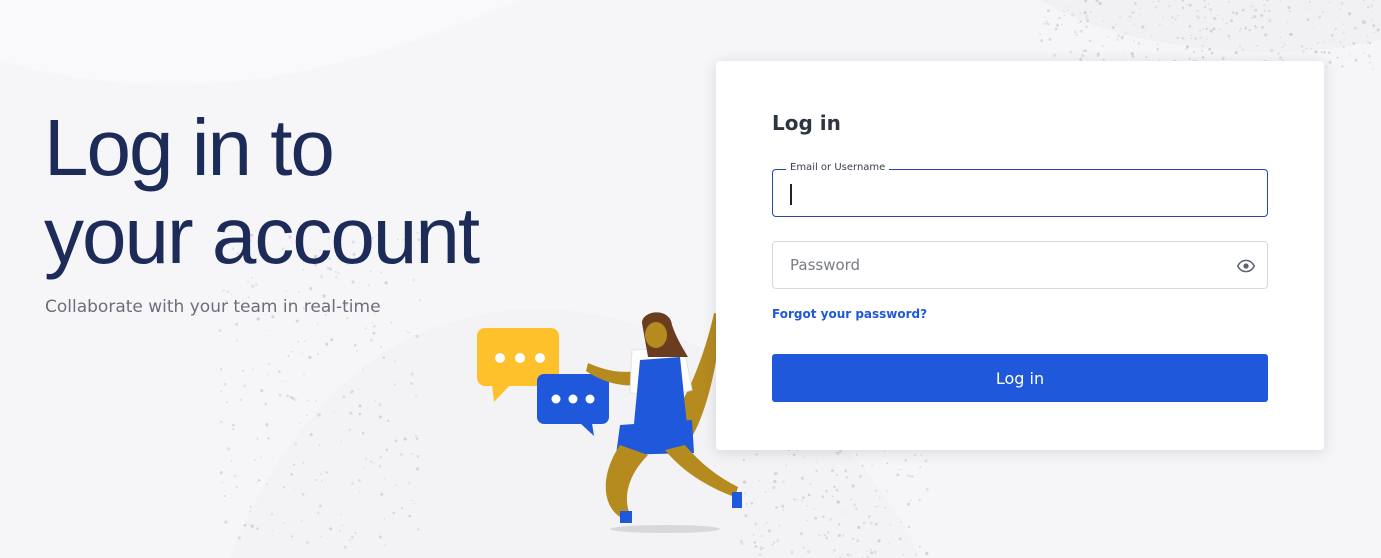 This screenshot has height=558, width=1381. I want to click on password-field-wrapper, so click(1020, 265).